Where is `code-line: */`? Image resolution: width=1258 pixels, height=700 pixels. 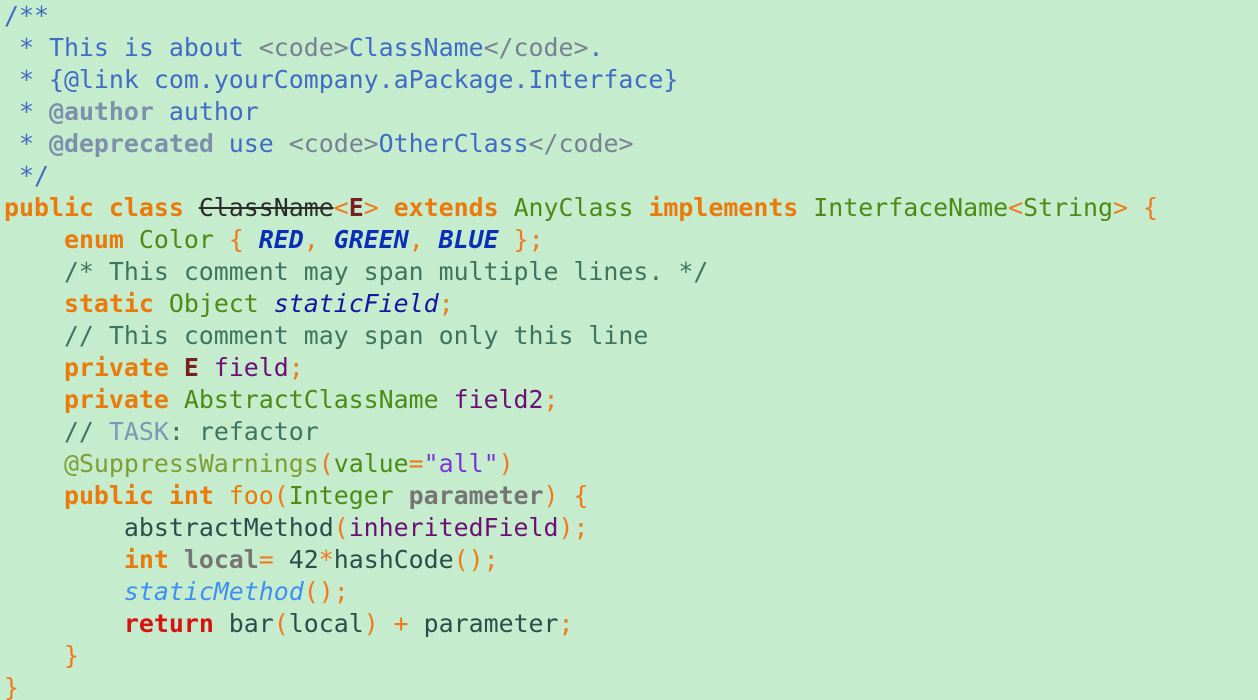 code-line: */ is located at coordinates (631, 176).